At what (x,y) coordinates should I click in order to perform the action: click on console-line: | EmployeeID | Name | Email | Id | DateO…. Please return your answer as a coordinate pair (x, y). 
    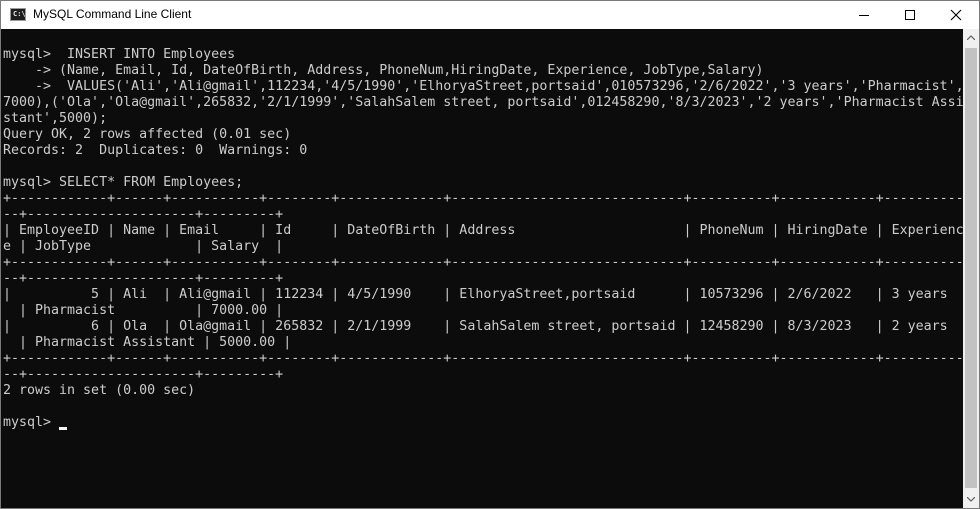
    Looking at the image, I should click on (483, 230).